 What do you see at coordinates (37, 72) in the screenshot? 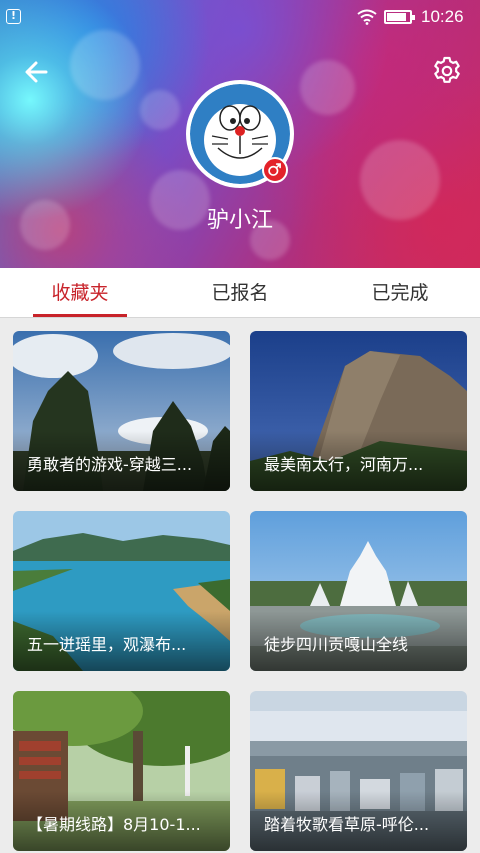
I see `back-arrow-icon` at bounding box center [37, 72].